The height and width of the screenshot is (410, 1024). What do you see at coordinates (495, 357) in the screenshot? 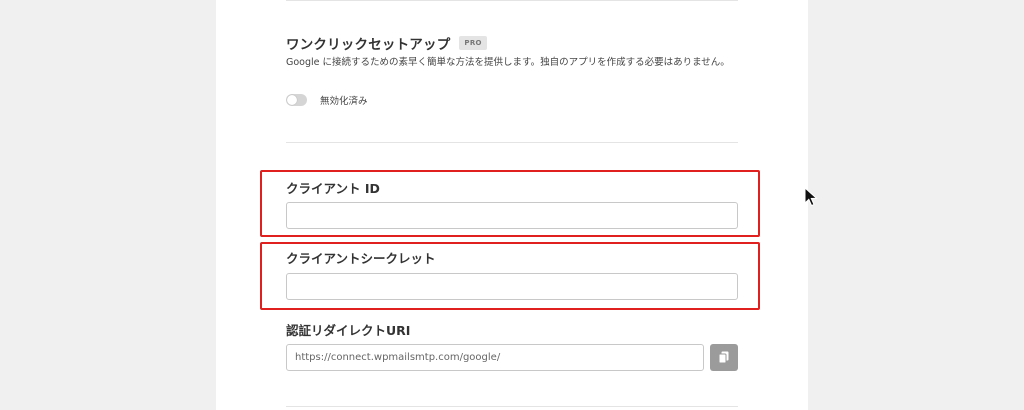
I see `redirect-uri-input` at bounding box center [495, 357].